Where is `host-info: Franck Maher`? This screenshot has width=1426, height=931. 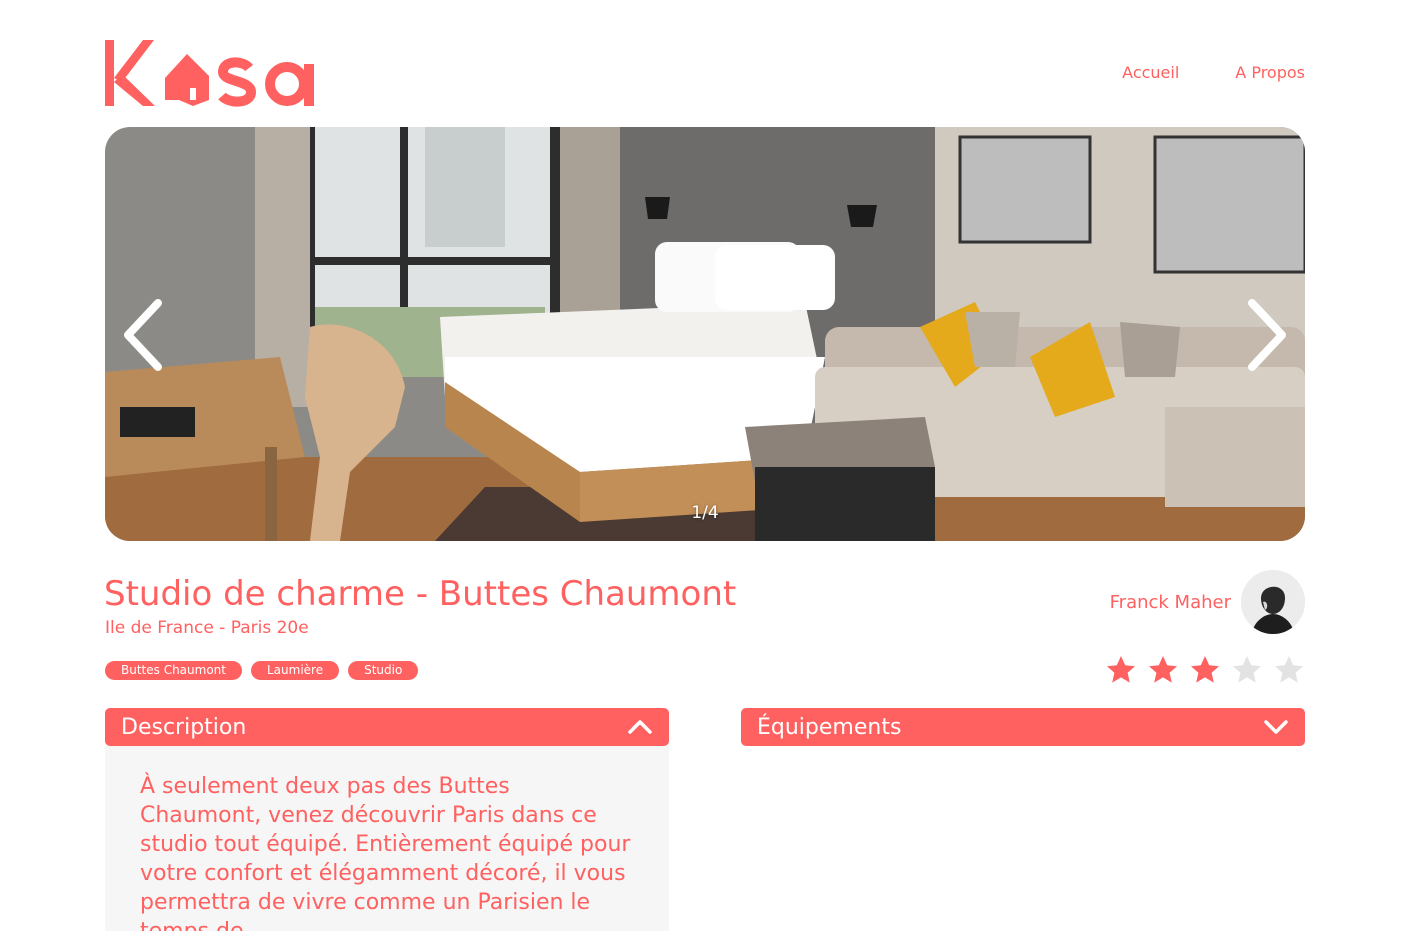
host-info: Franck Maher is located at coordinates (1207, 602).